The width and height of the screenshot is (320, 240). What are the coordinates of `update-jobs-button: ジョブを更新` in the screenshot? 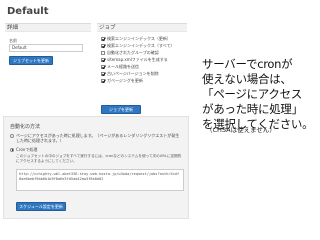 It's located at (121, 109).